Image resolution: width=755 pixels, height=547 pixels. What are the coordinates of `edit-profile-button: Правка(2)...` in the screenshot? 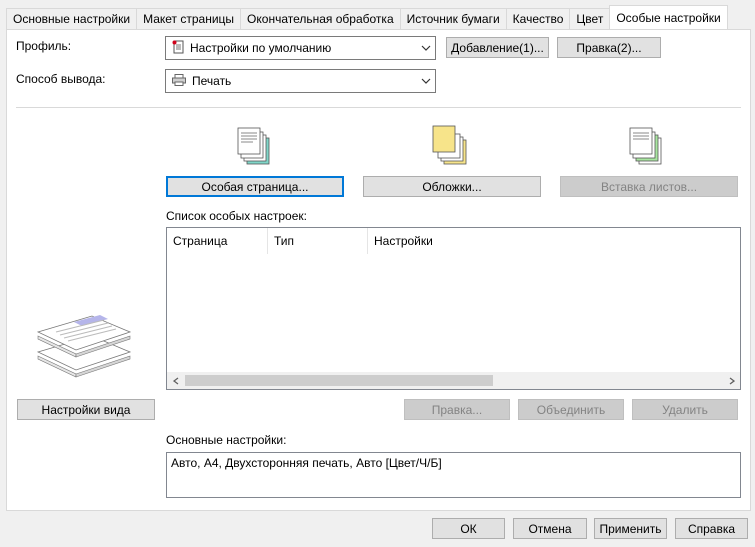 It's located at (609, 47).